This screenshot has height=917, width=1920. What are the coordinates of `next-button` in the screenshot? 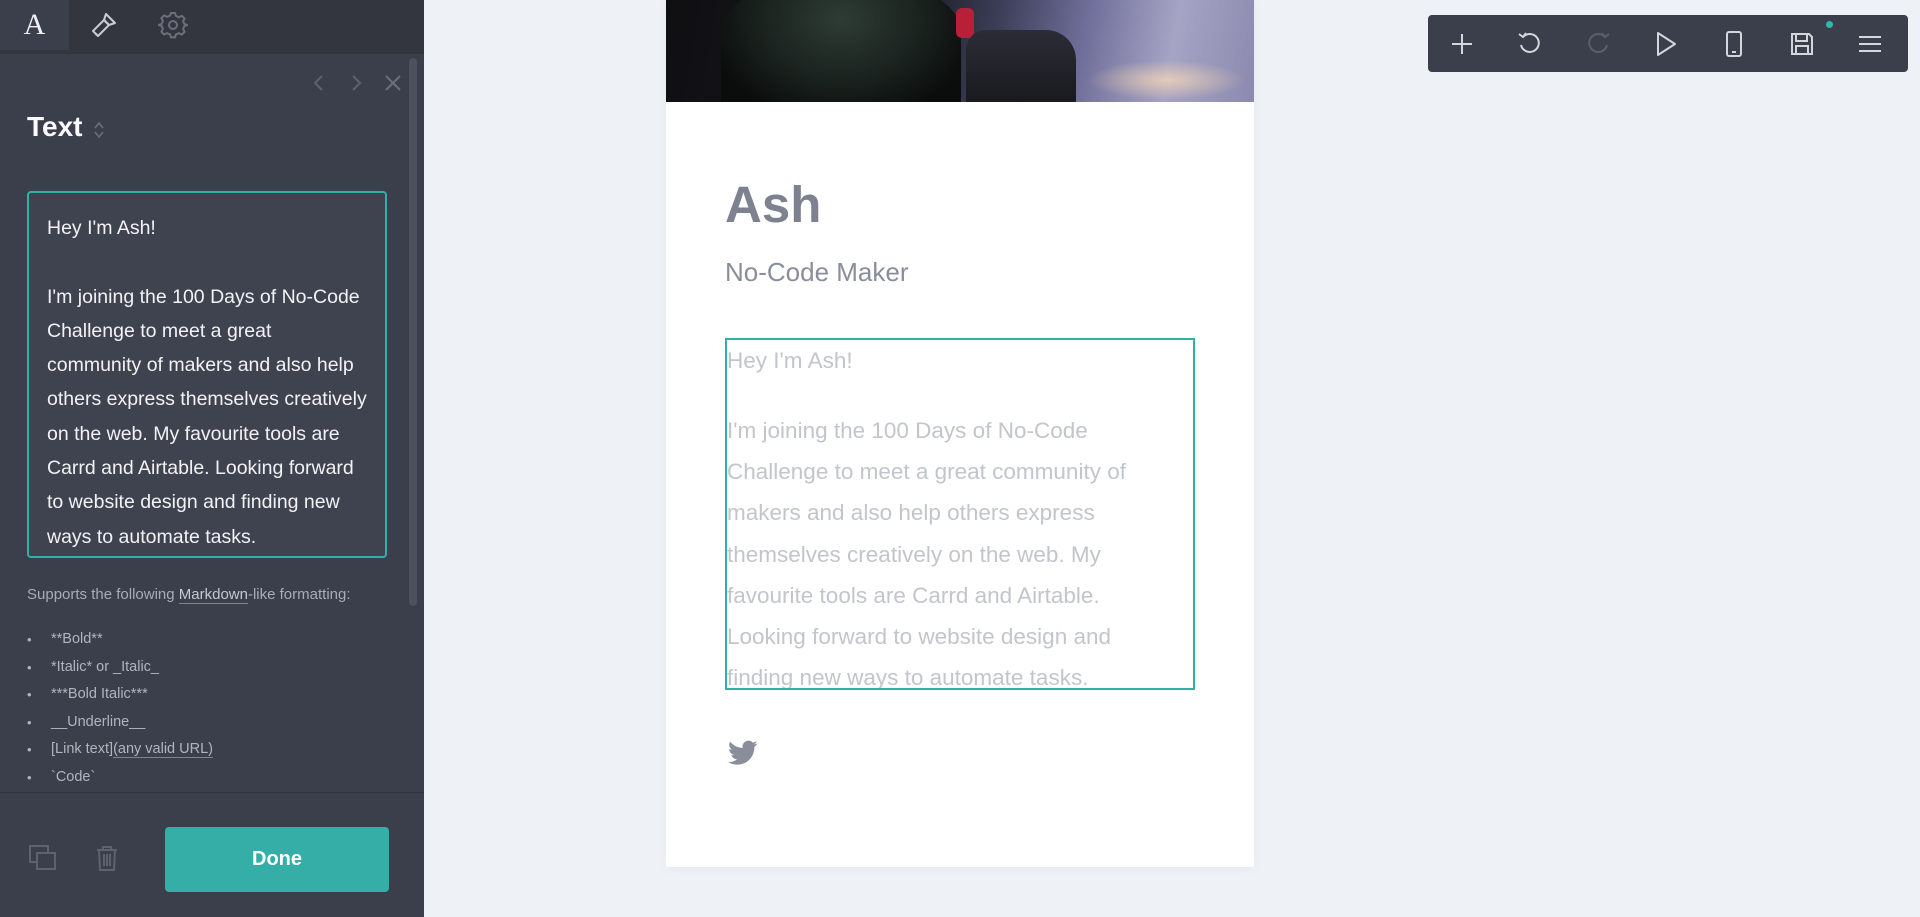 It's located at (356, 83).